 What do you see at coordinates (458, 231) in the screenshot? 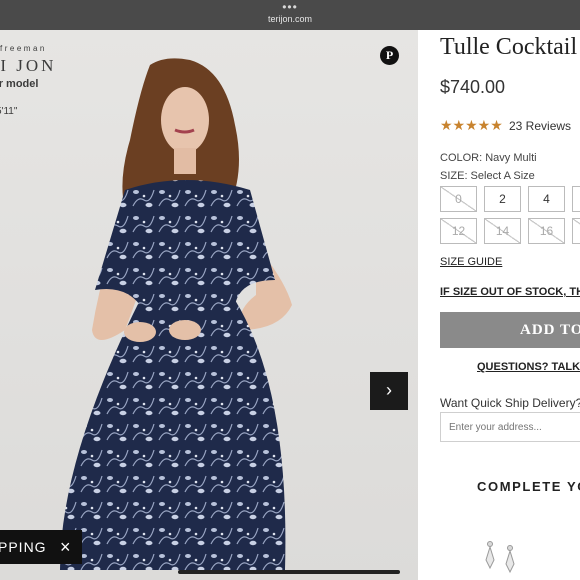
I see `size-option-12: 12` at bounding box center [458, 231].